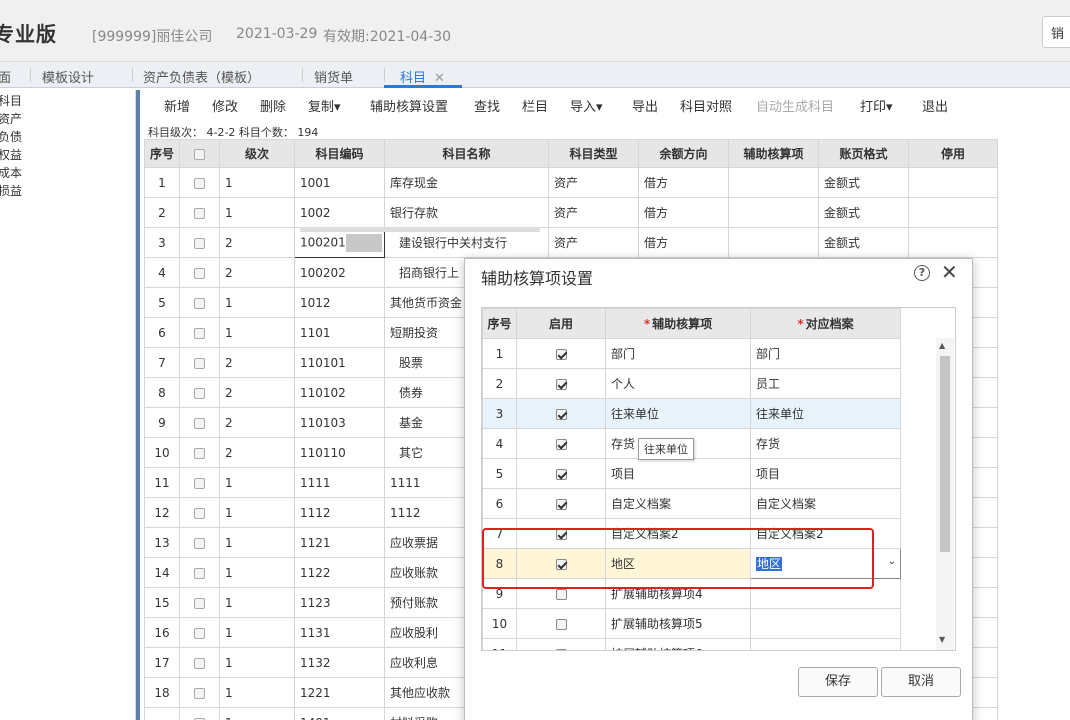  I want to click on aux-row: 5 项目 项目, so click(691, 473).